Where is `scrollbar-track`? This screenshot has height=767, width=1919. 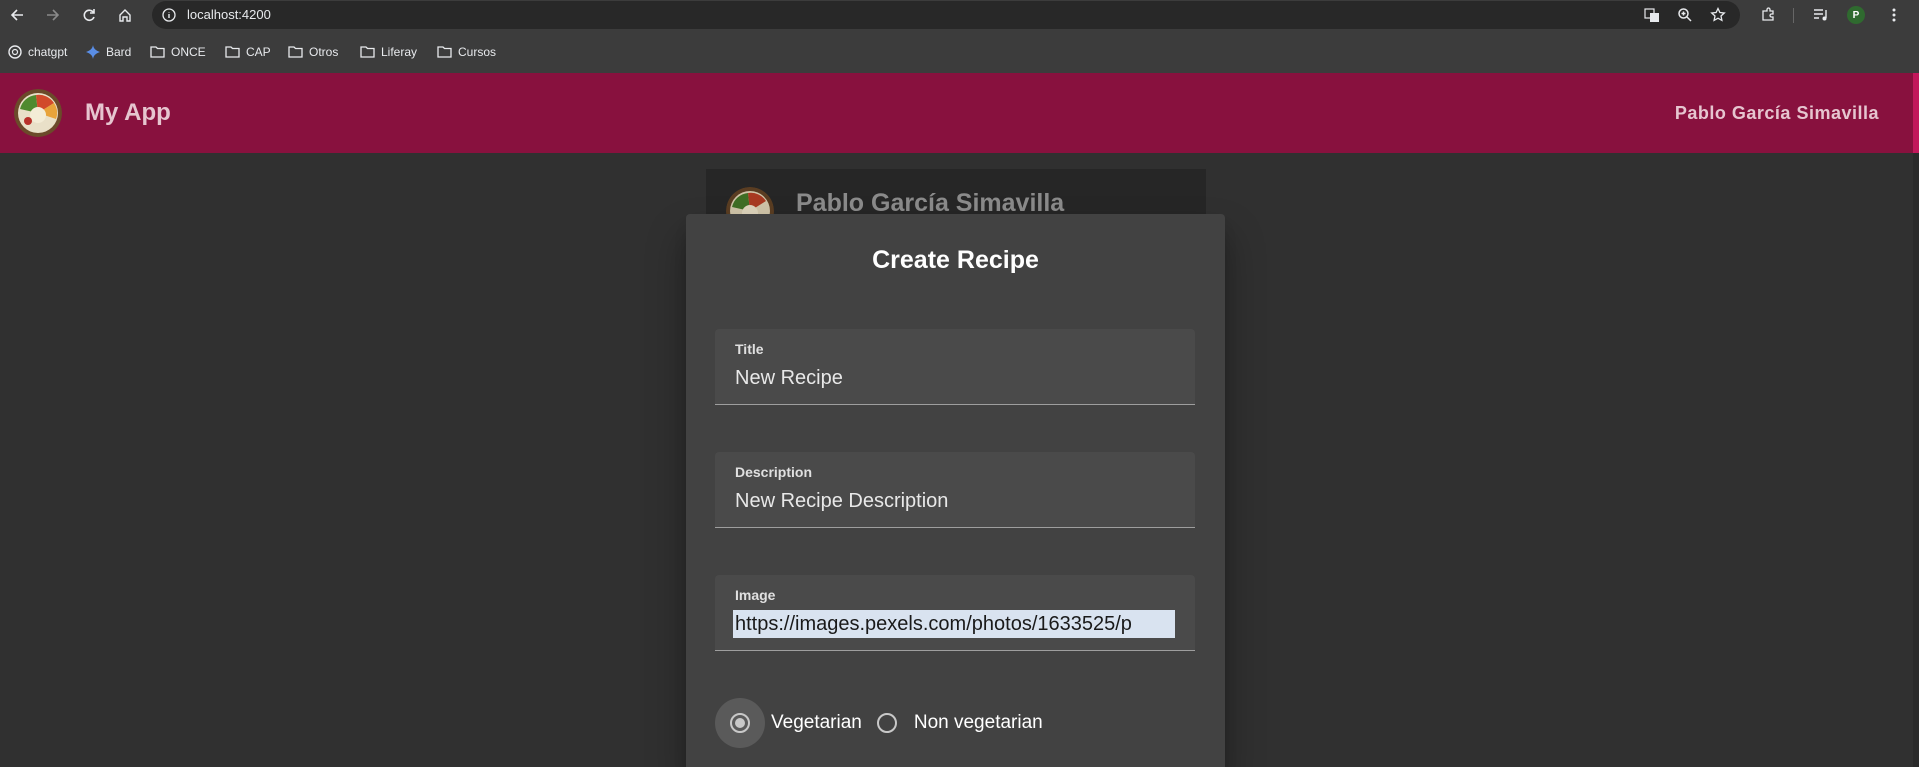
scrollbar-track is located at coordinates (1916, 460).